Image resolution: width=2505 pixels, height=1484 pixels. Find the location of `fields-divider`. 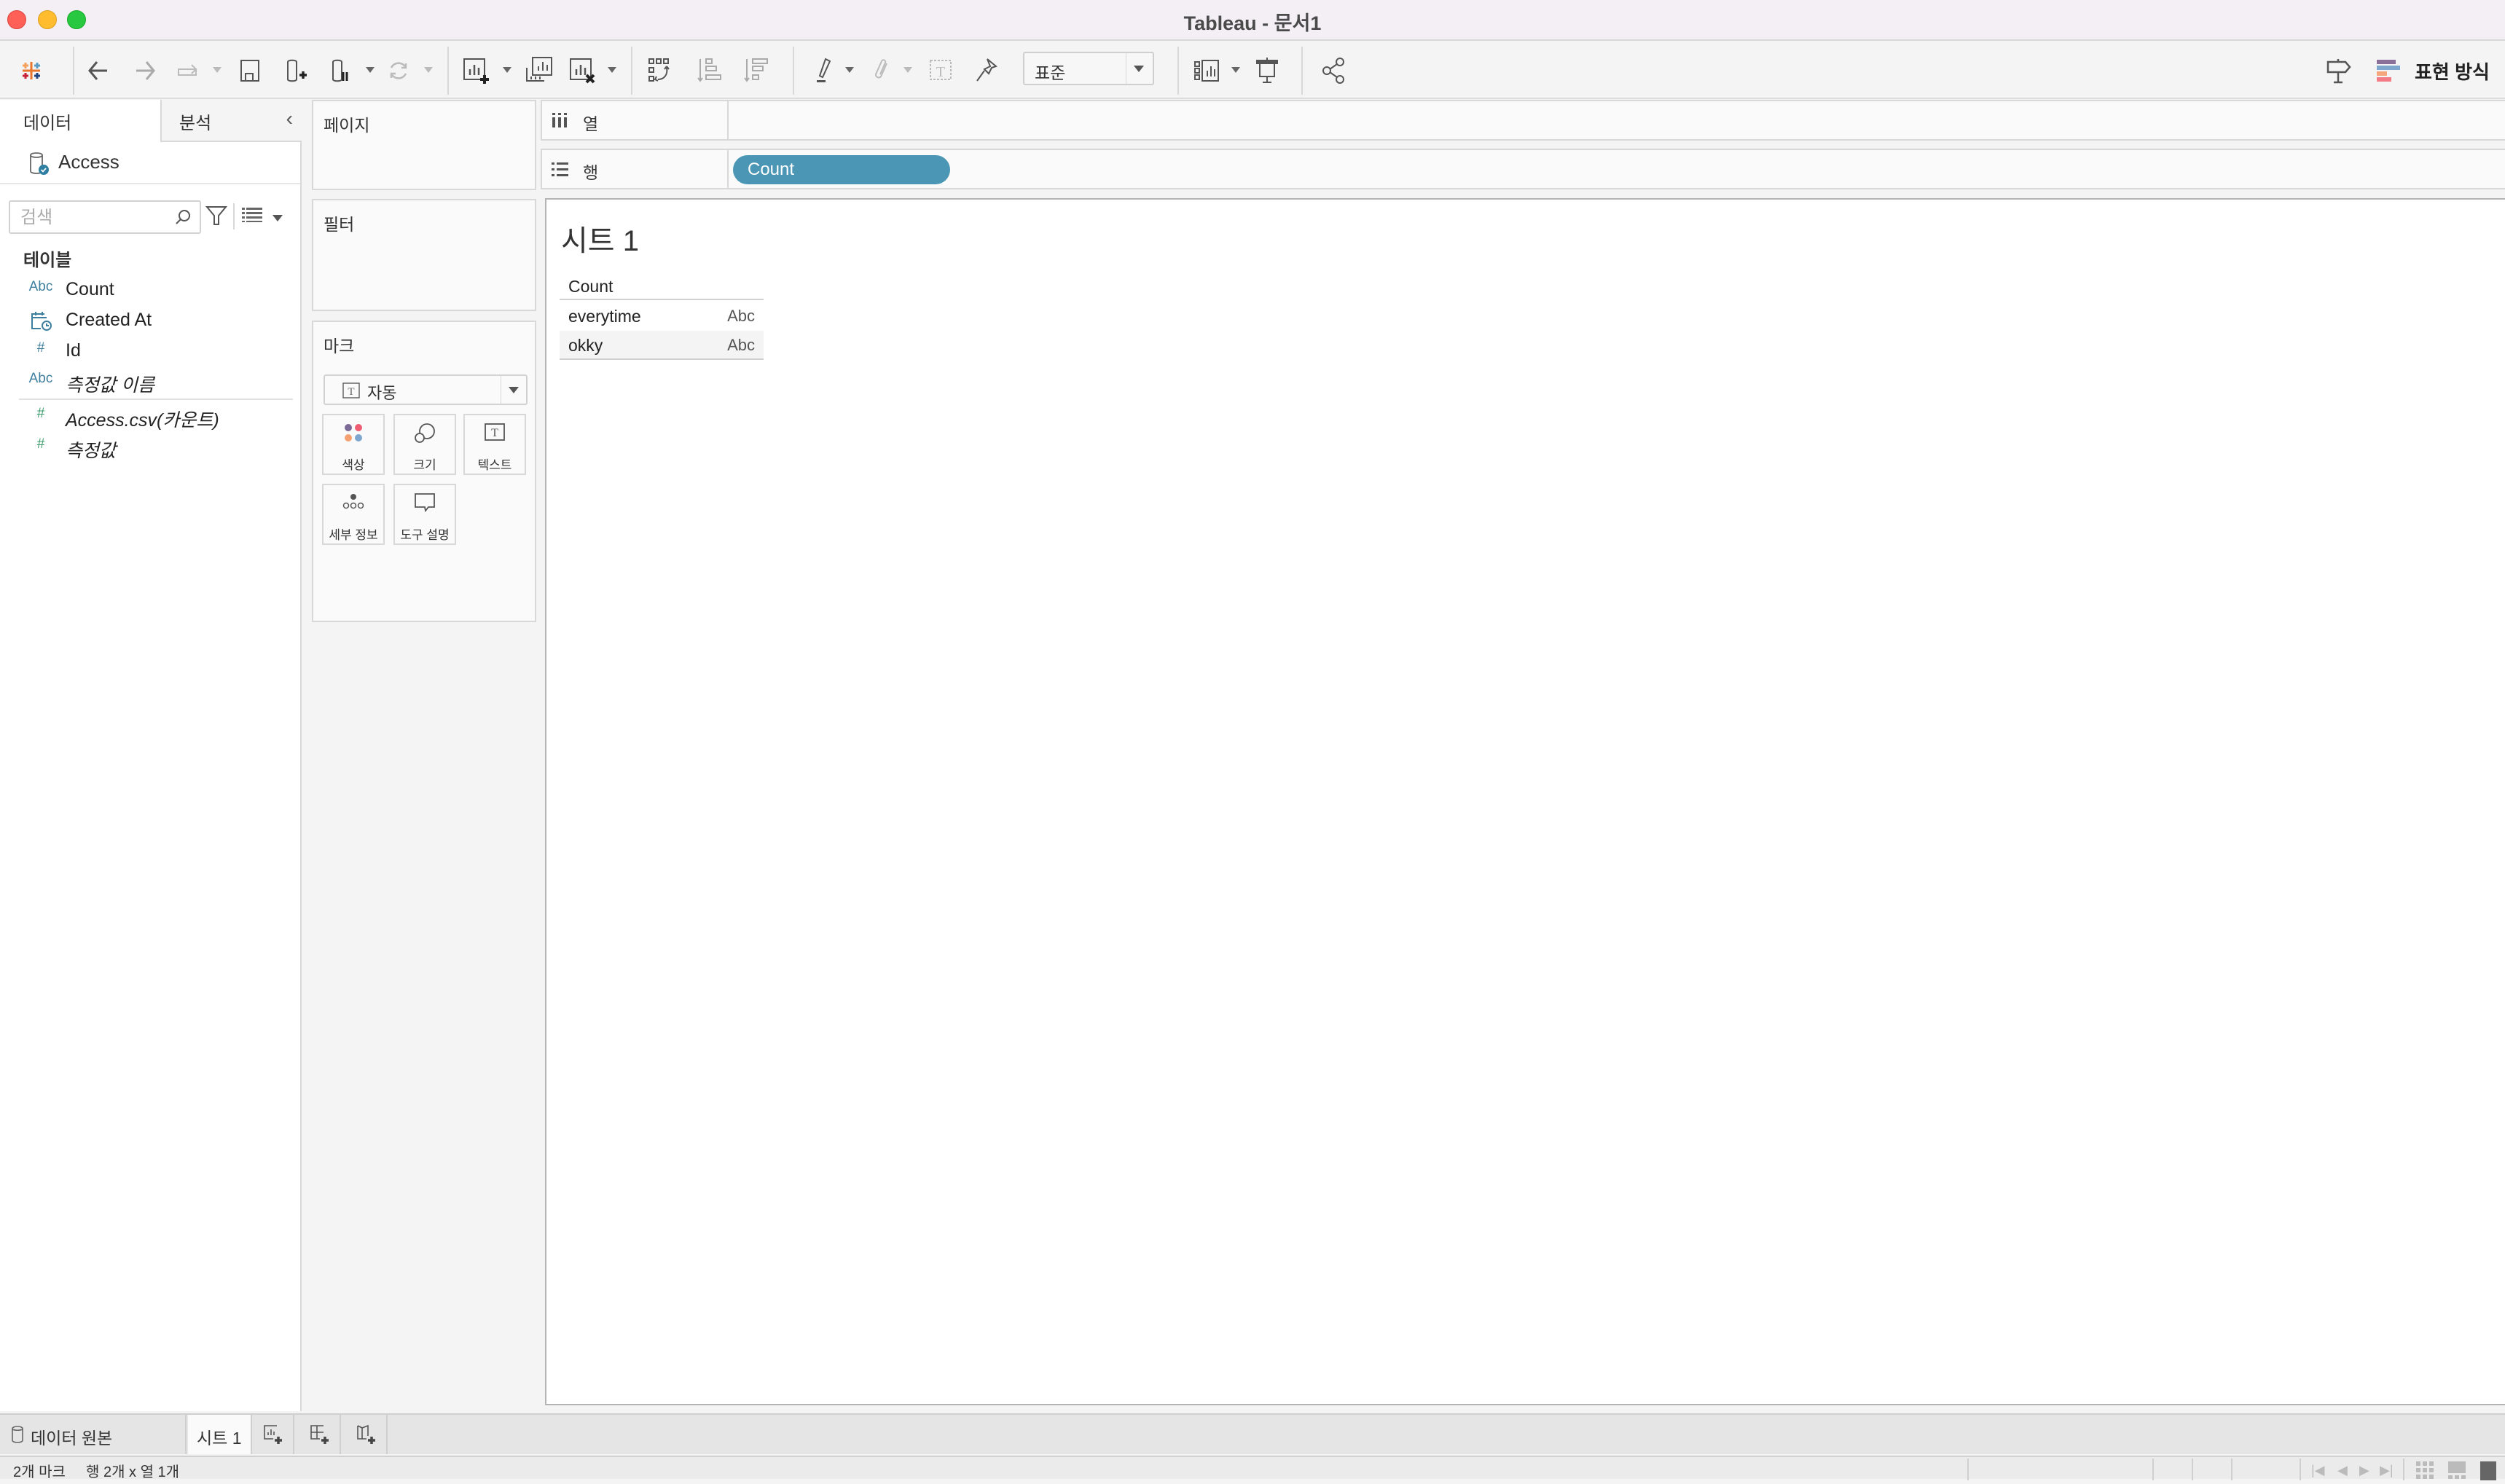

fields-divider is located at coordinates (156, 400).